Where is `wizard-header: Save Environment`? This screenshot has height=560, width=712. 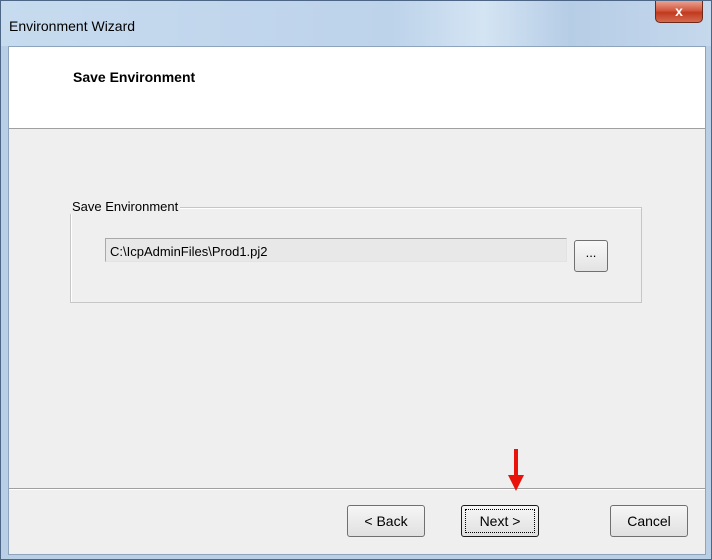
wizard-header: Save Environment is located at coordinates (357, 88).